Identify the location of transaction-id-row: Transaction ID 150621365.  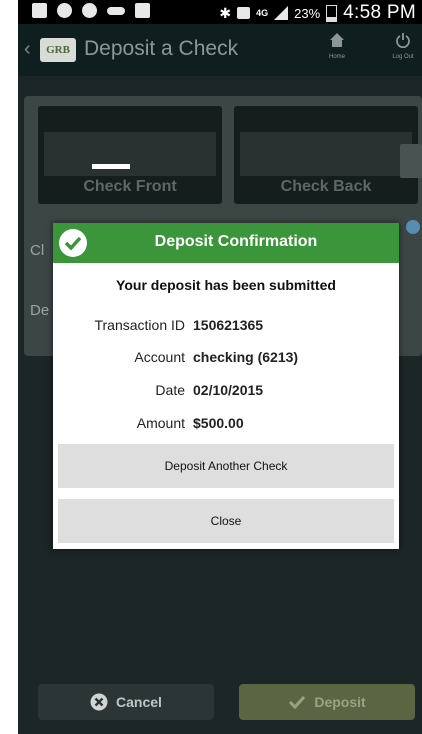
(226, 327).